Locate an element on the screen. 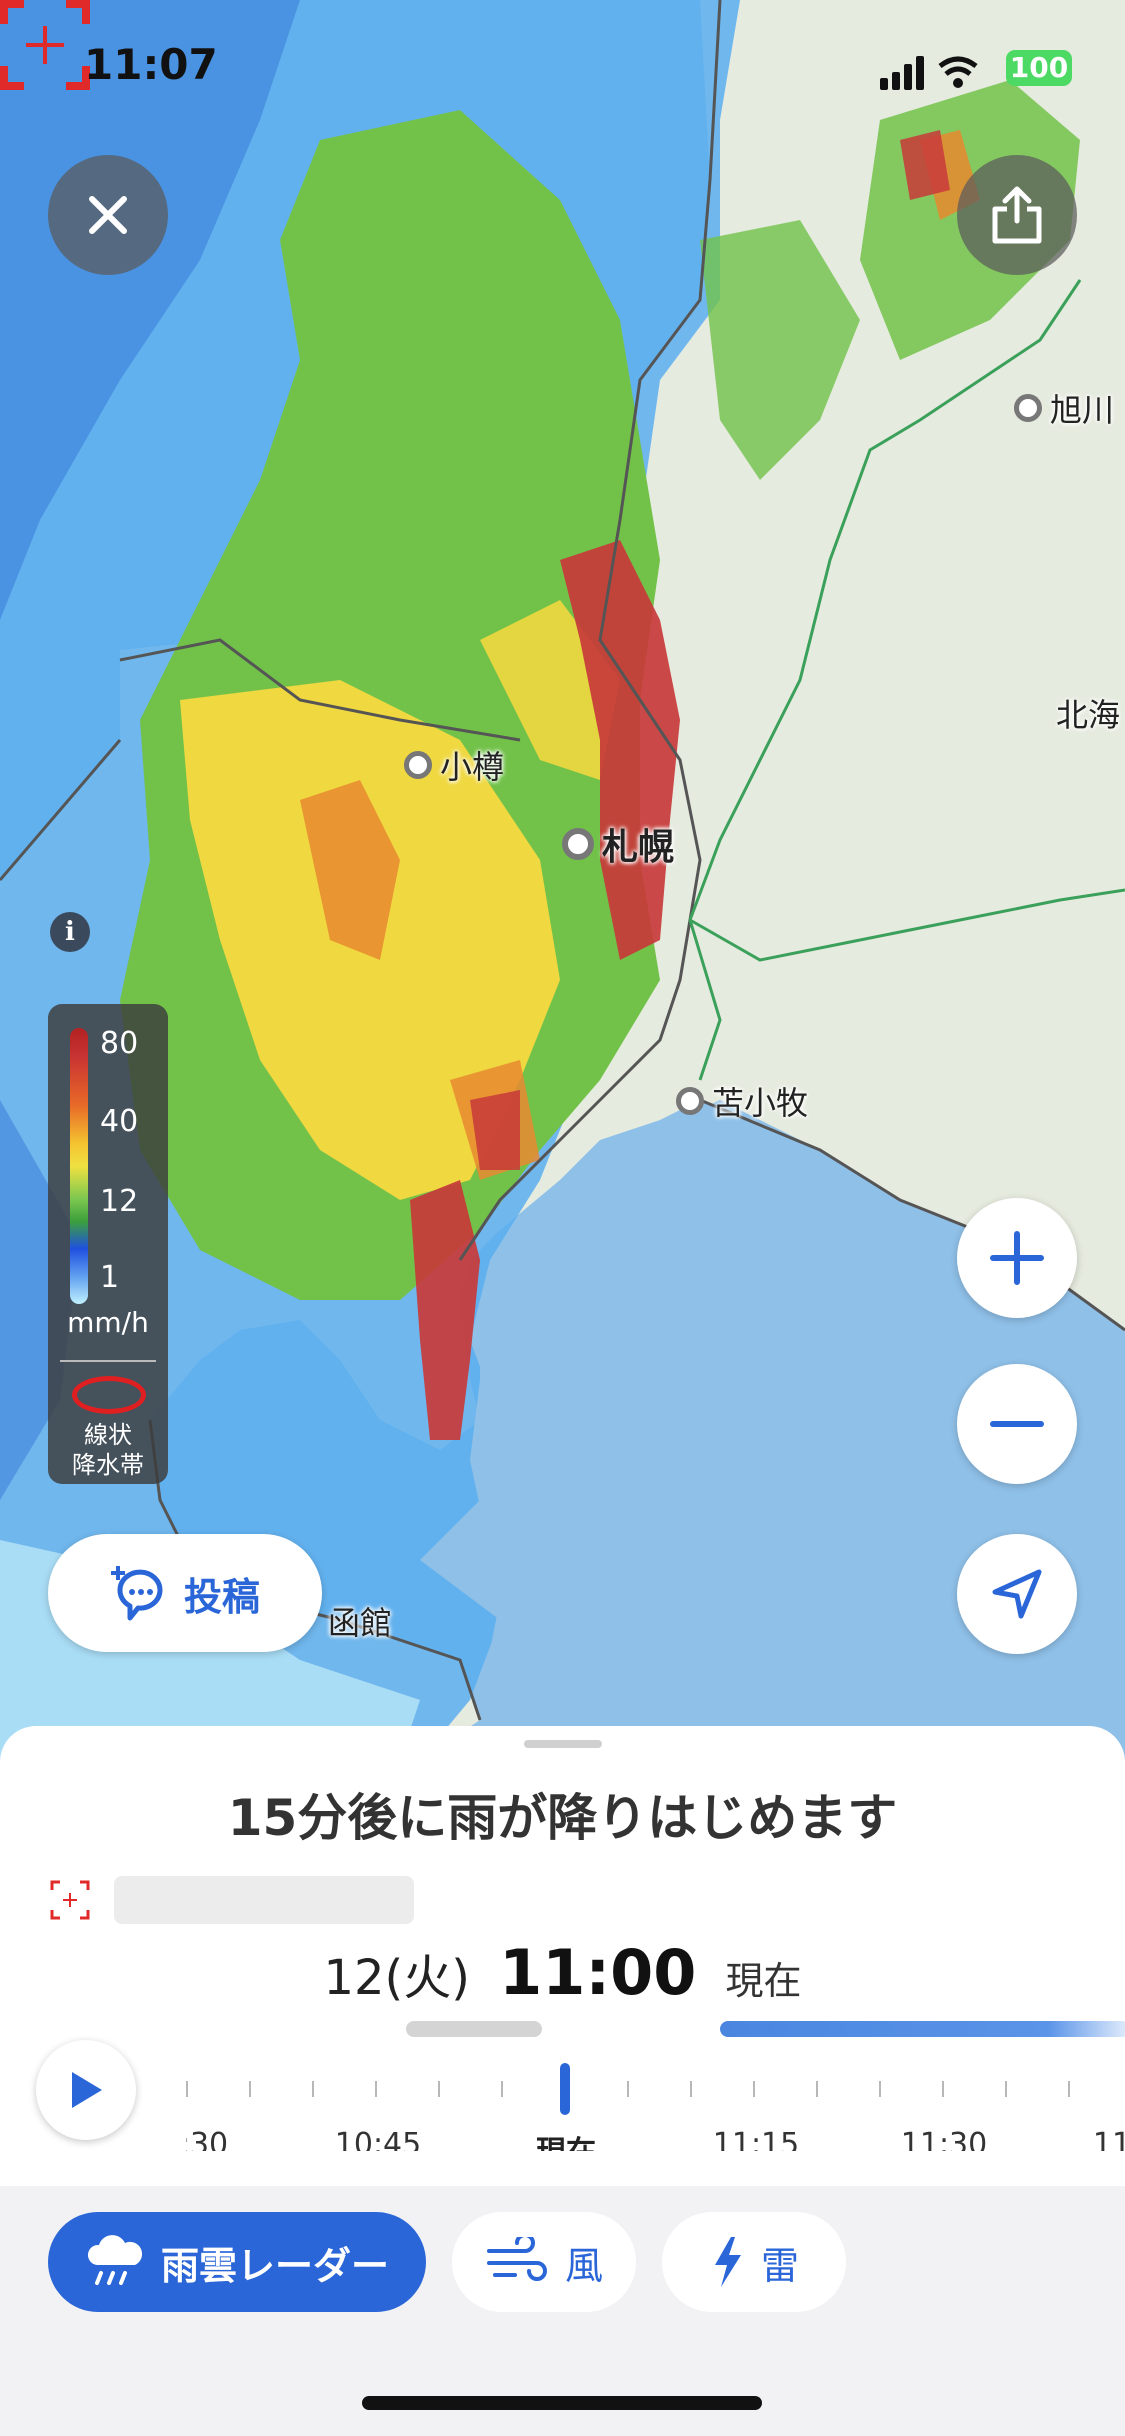 This screenshot has width=1125, height=2436. legend-level: 80 is located at coordinates (119, 1043).